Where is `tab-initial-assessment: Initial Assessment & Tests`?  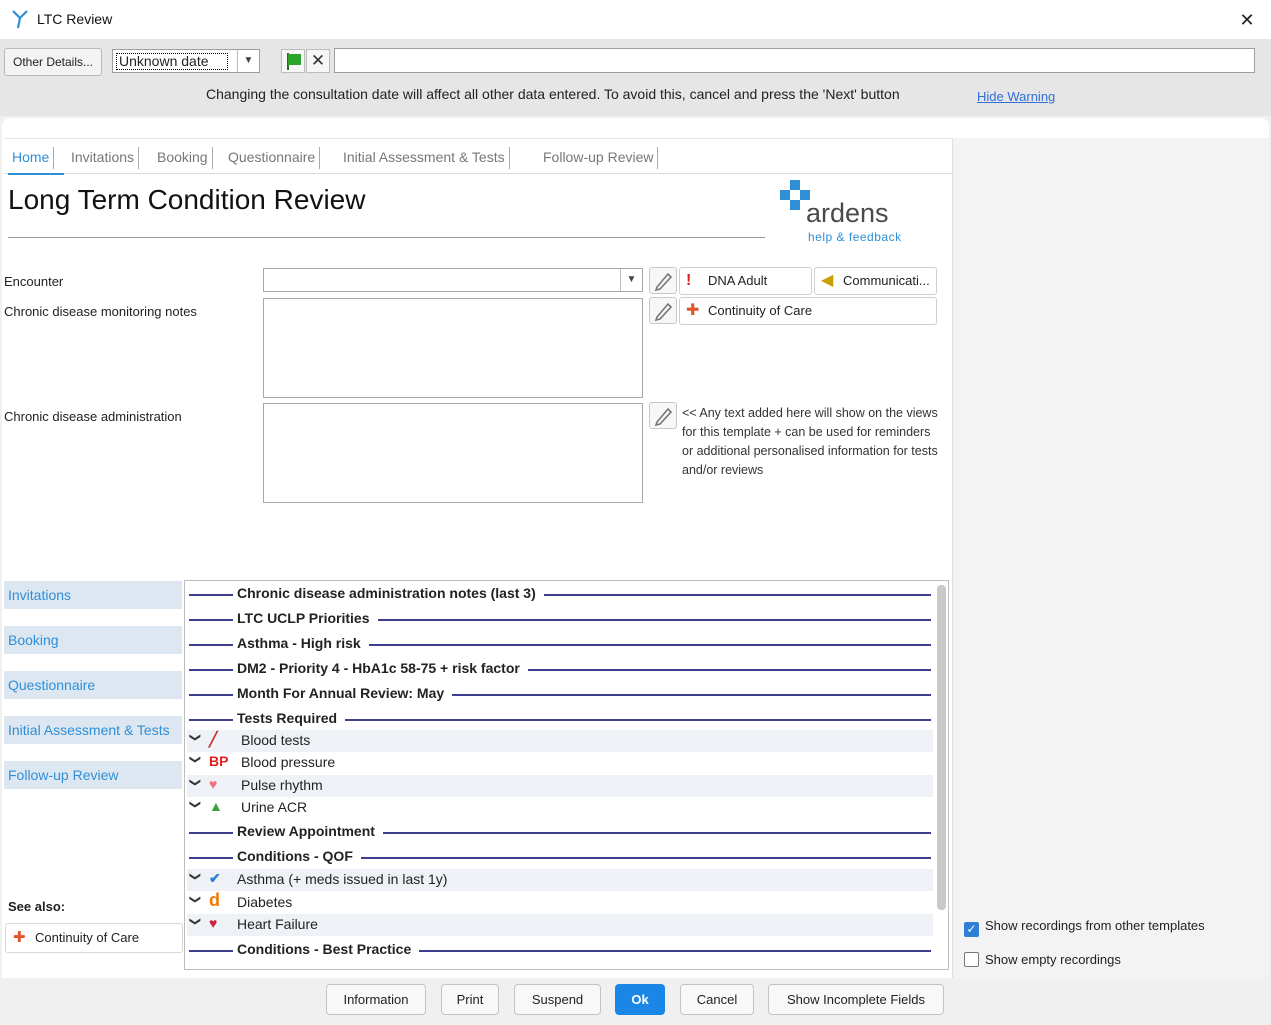 tab-initial-assessment: Initial Assessment & Tests is located at coordinates (424, 158).